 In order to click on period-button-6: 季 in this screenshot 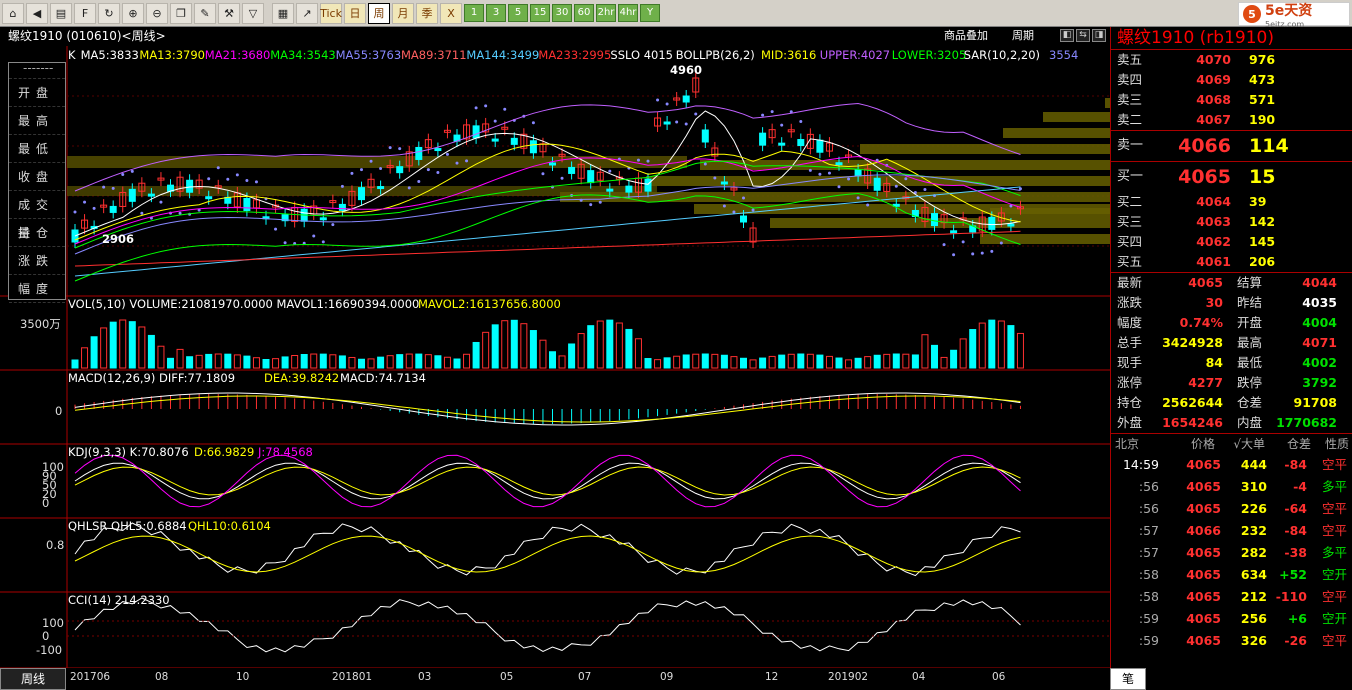, I will do `click(427, 13)`.